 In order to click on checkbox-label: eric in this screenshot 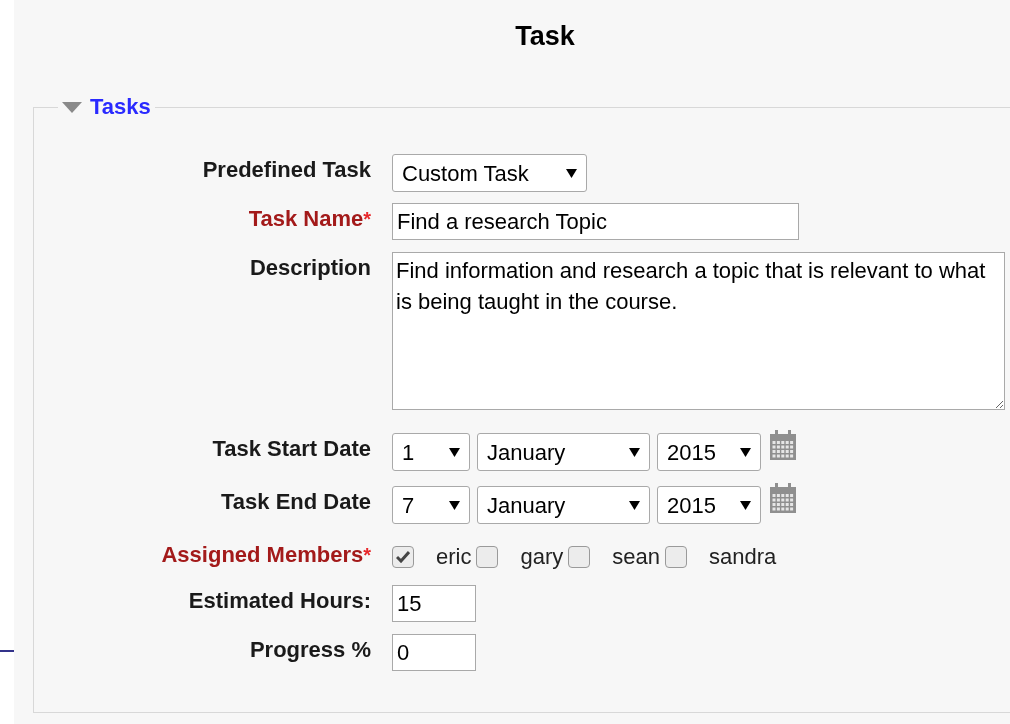, I will do `click(454, 556)`.